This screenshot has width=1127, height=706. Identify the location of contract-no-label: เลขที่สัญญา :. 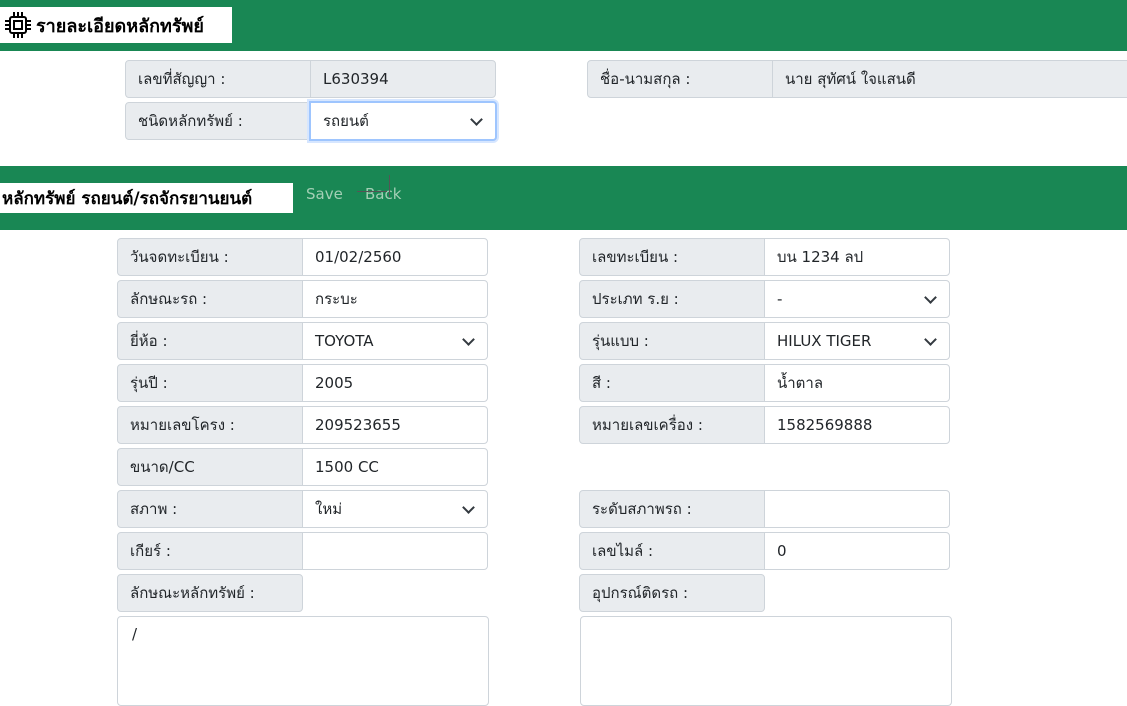
(218, 79).